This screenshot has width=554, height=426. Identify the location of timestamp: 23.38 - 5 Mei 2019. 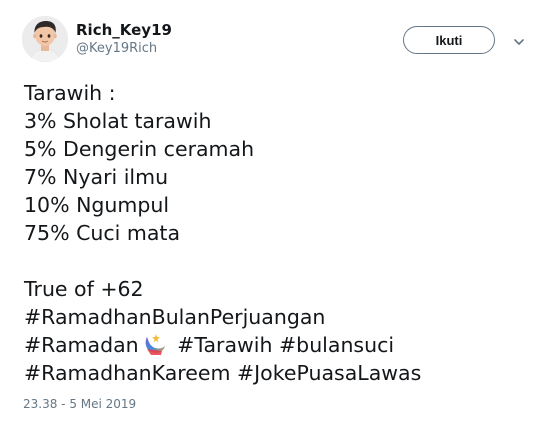
(79, 404).